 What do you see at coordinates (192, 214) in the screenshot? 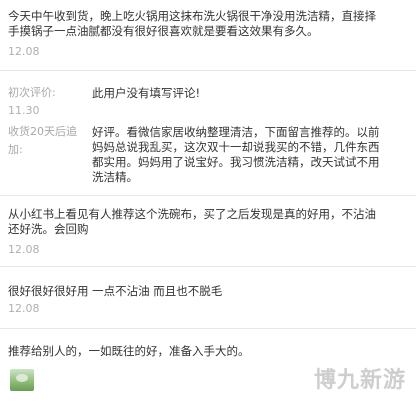
I see `review-text-line: 从小红书上看见有人推荐这个洗碗布，买了之后发现是真的好用，不沾油` at bounding box center [192, 214].